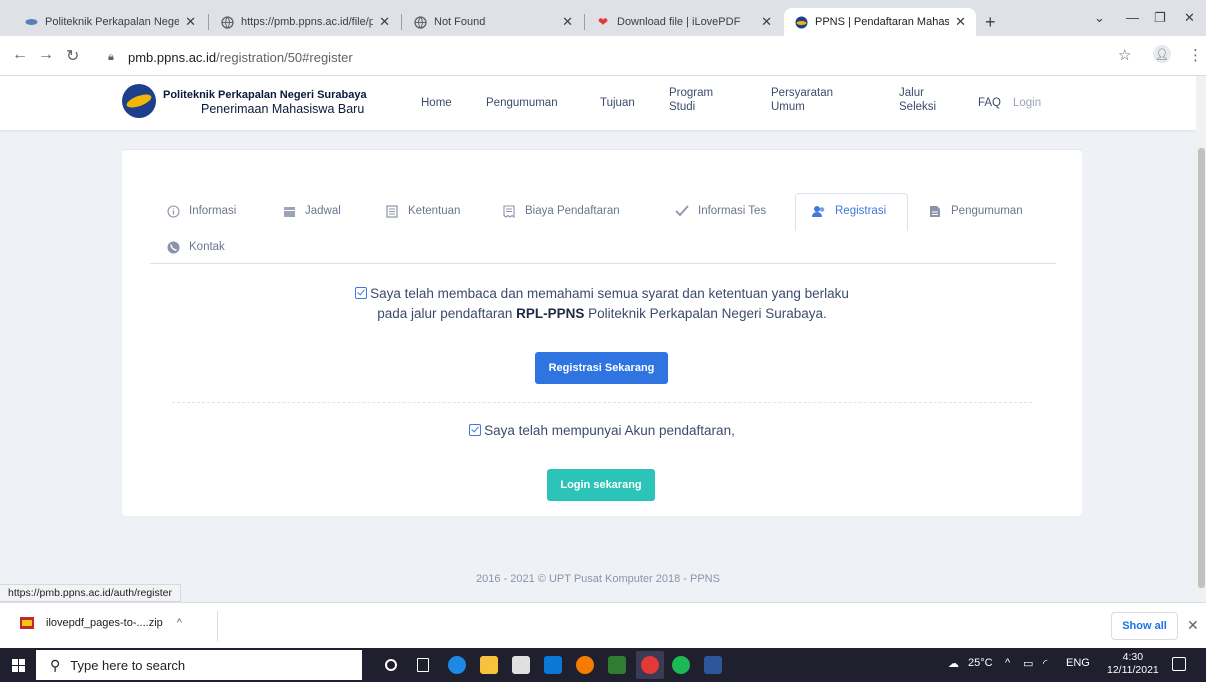 This screenshot has width=1206, height=682. What do you see at coordinates (434, 211) in the screenshot?
I see `tab-label: Ketentuan` at bounding box center [434, 211].